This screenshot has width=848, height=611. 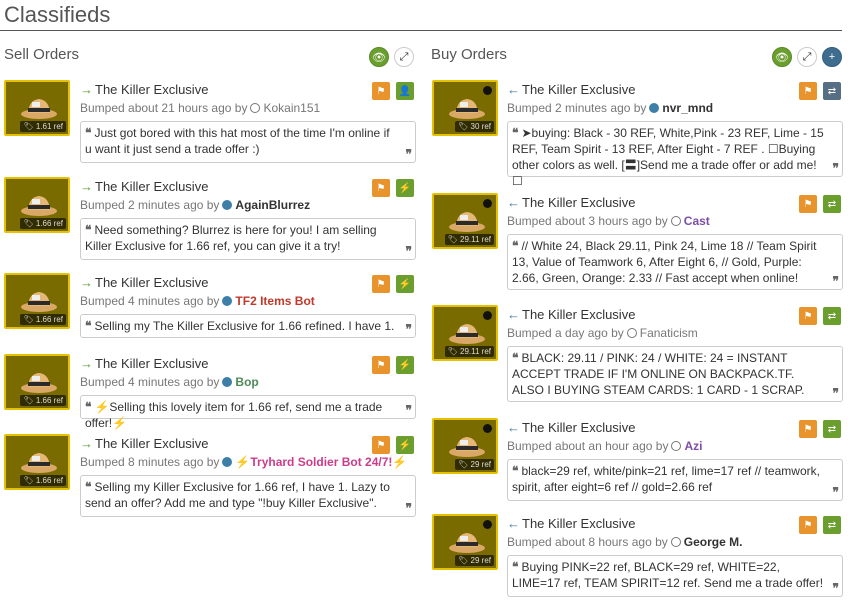 What do you see at coordinates (713, 542) in the screenshot?
I see `user-link: George M.` at bounding box center [713, 542].